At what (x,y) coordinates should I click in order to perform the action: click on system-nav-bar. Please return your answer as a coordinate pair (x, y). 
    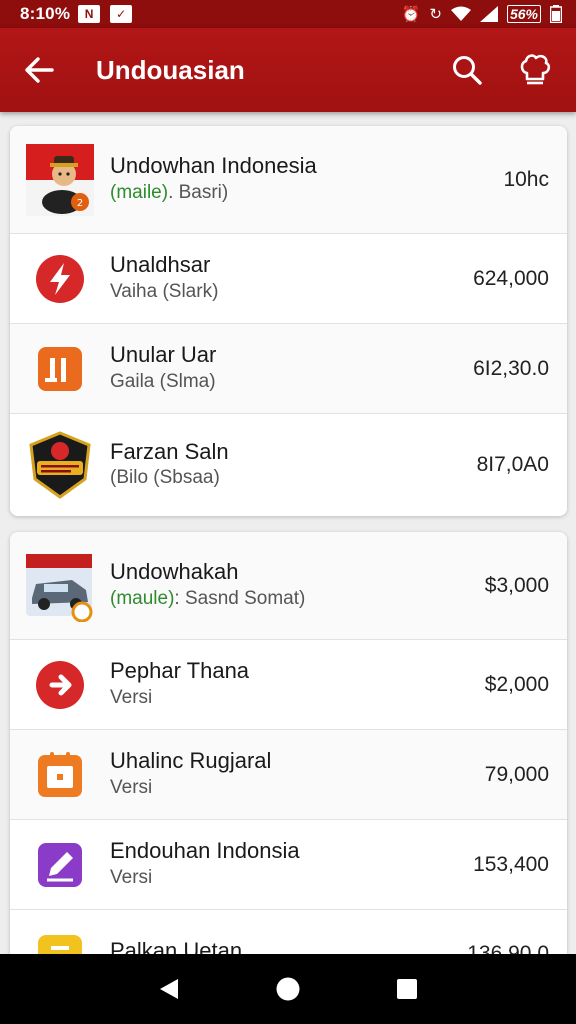
    Looking at the image, I should click on (288, 989).